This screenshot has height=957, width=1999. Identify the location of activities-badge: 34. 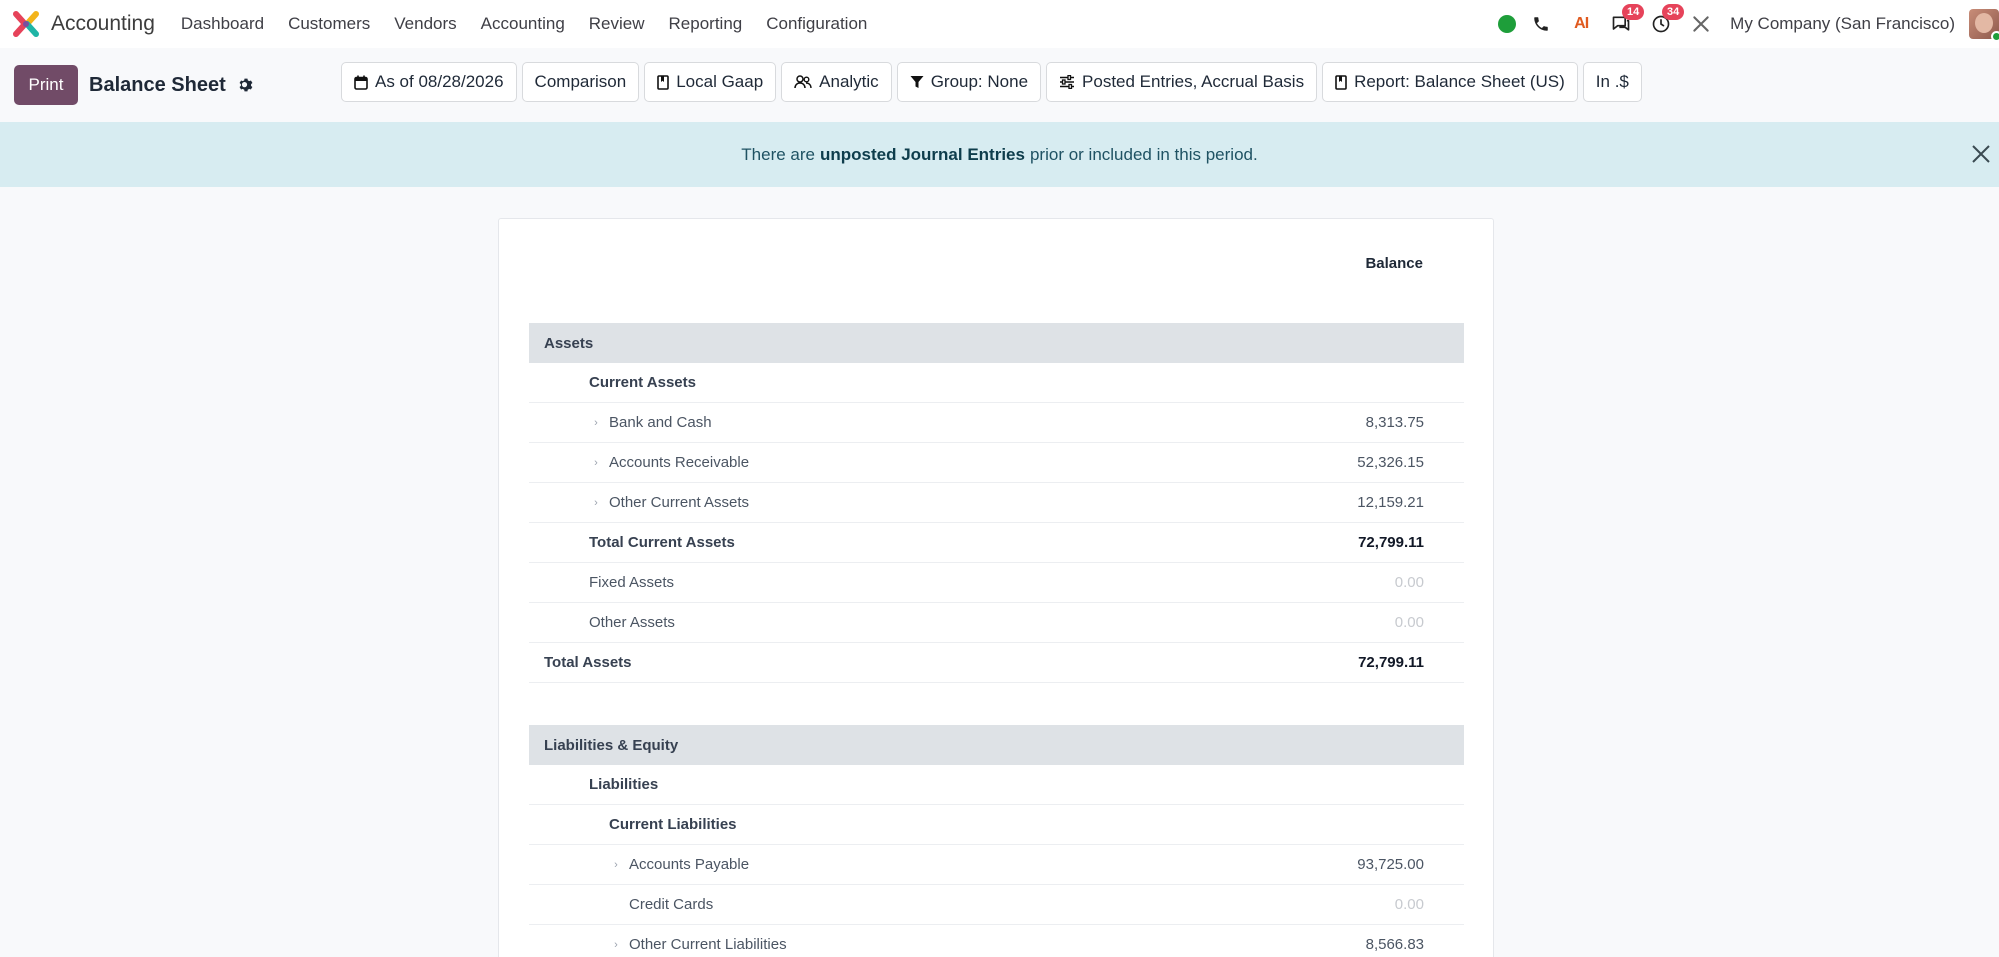
(1673, 12).